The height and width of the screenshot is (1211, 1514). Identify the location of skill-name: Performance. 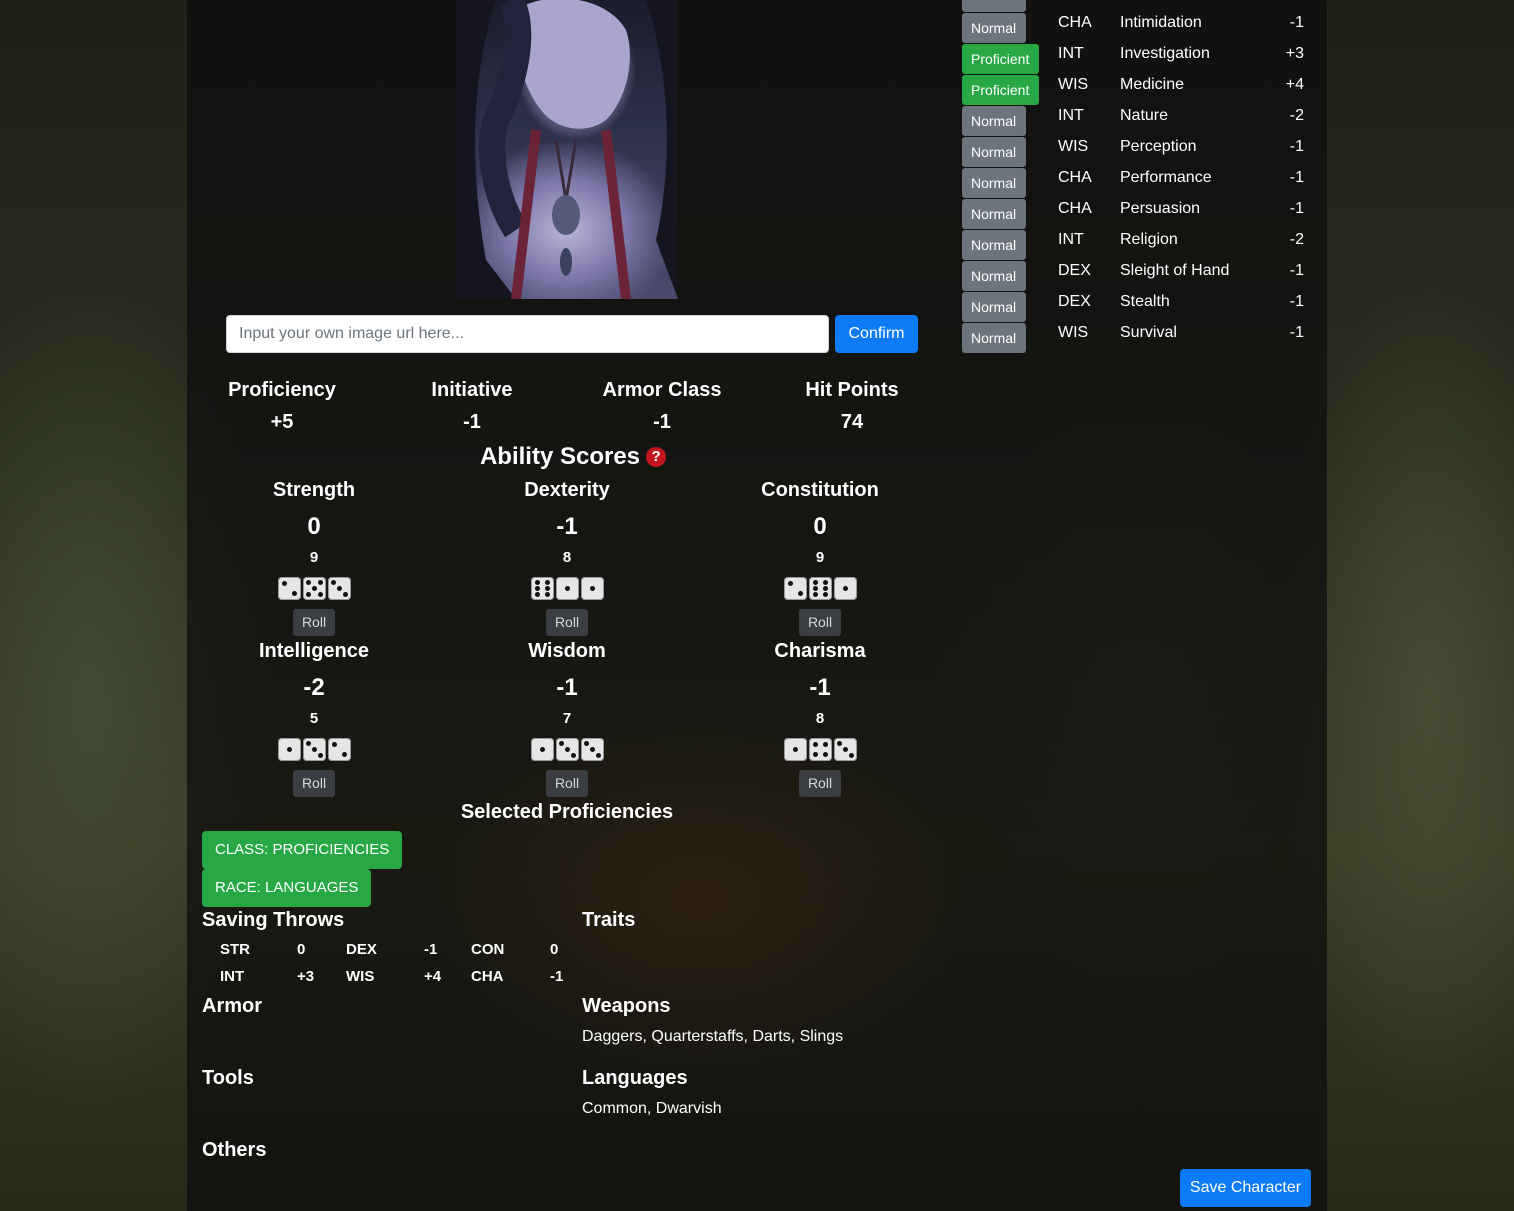
(1166, 177).